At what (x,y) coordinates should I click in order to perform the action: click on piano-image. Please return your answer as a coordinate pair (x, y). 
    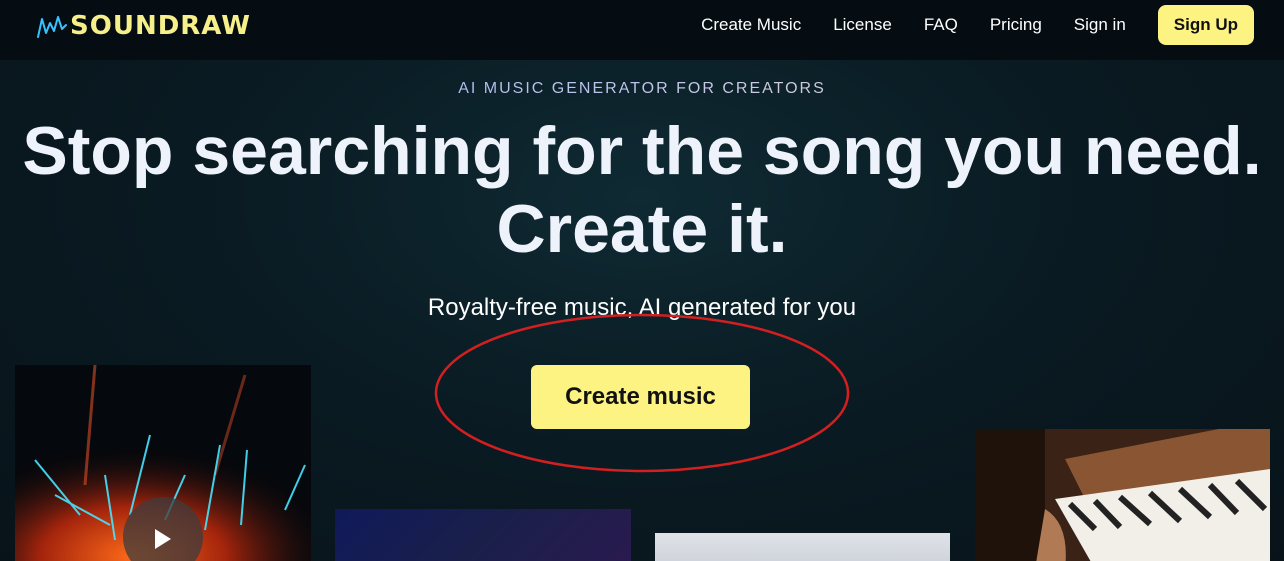
    Looking at the image, I should click on (1122, 495).